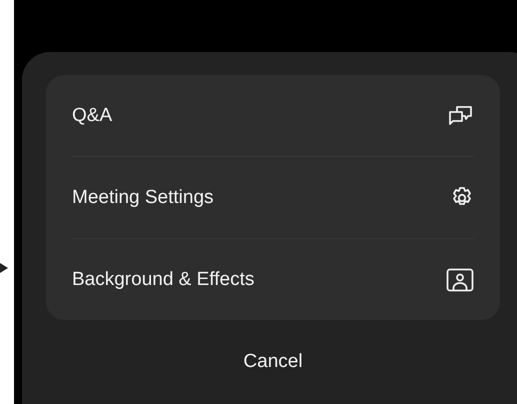  I want to click on chat-bubbles-icon, so click(461, 116).